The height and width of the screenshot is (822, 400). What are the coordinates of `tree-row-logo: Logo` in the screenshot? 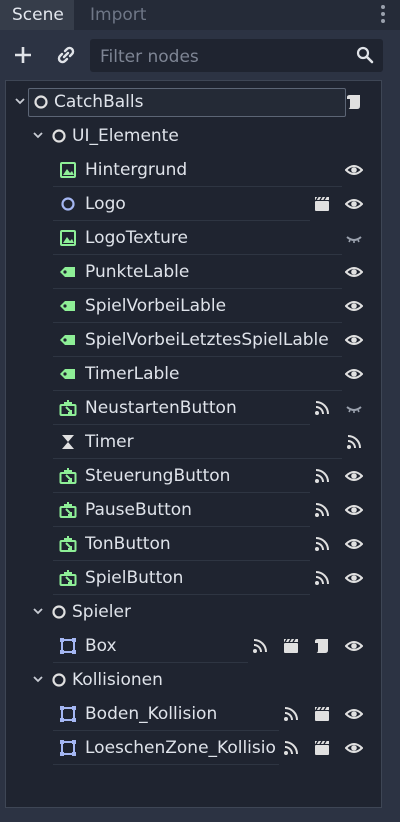 It's located at (193, 204).